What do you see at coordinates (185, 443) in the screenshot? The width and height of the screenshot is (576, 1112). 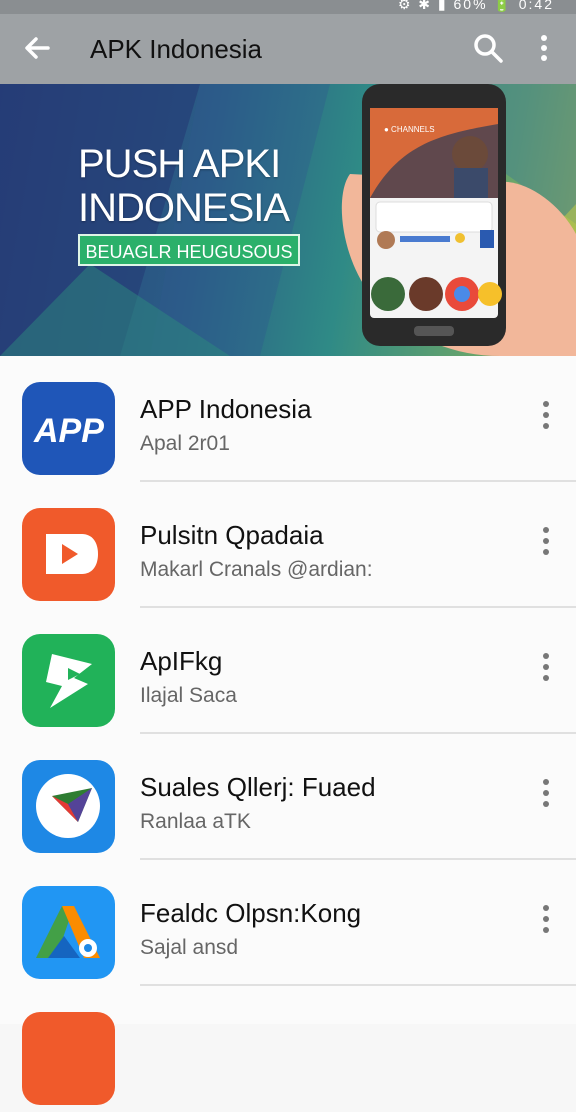 I see `app-subtitle: Apal 2r01` at bounding box center [185, 443].